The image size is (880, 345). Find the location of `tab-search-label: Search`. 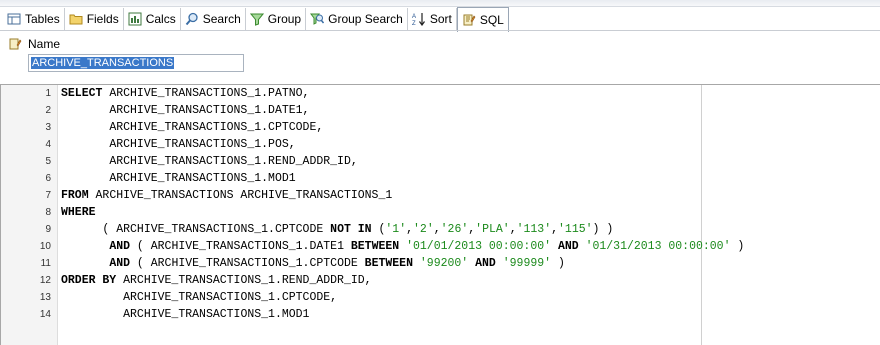

tab-search-label: Search is located at coordinates (221, 19).